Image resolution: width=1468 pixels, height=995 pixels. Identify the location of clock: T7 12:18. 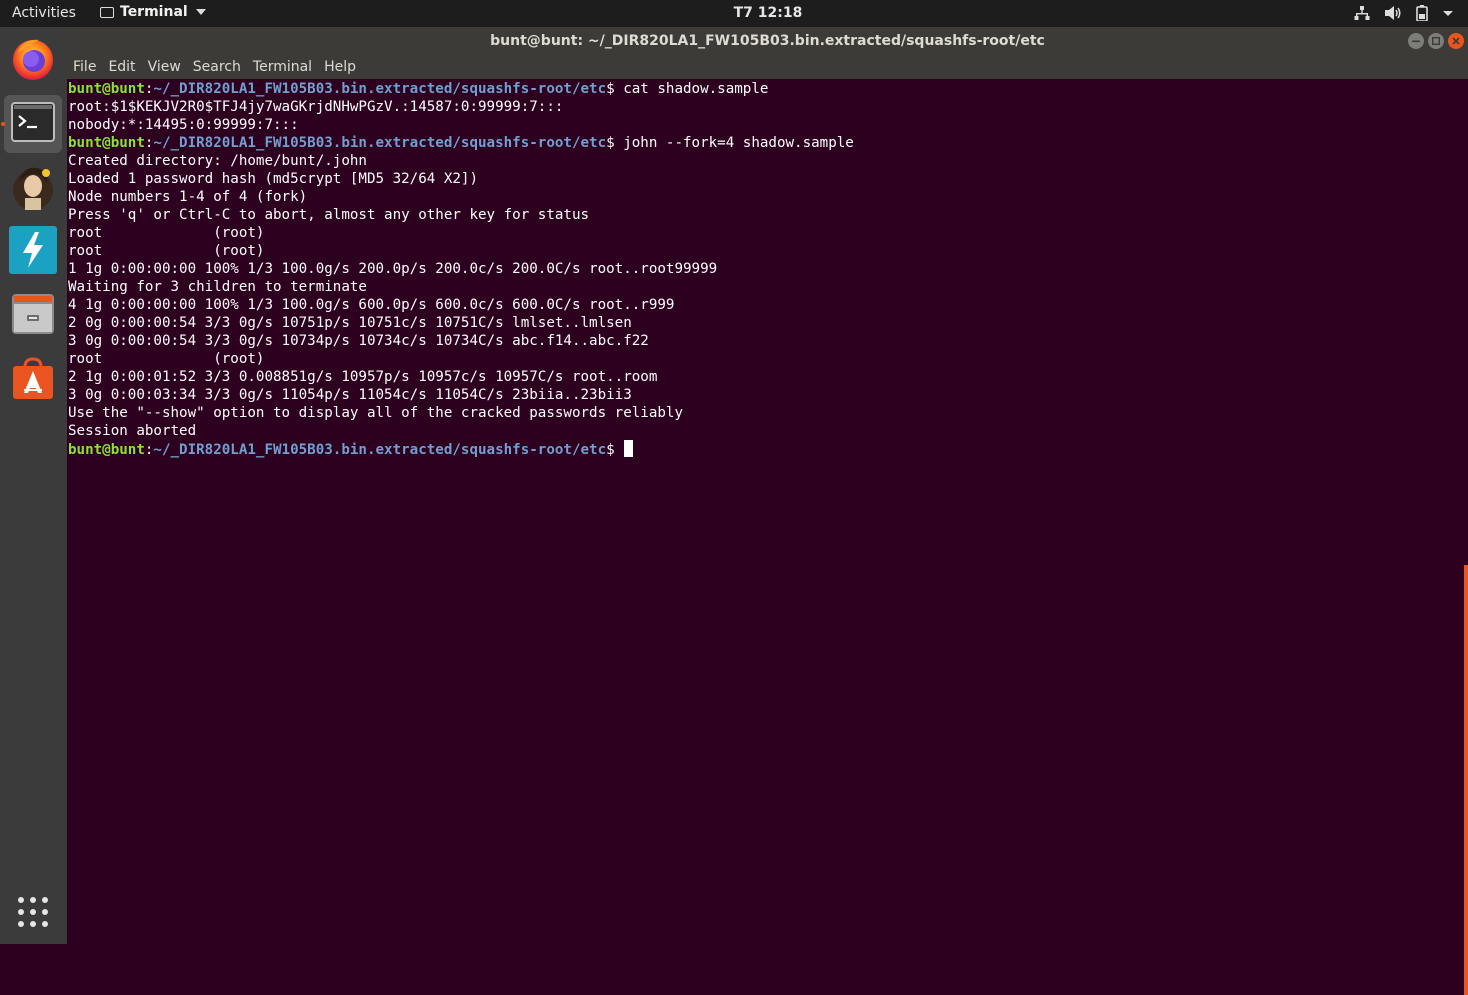
(734, 13).